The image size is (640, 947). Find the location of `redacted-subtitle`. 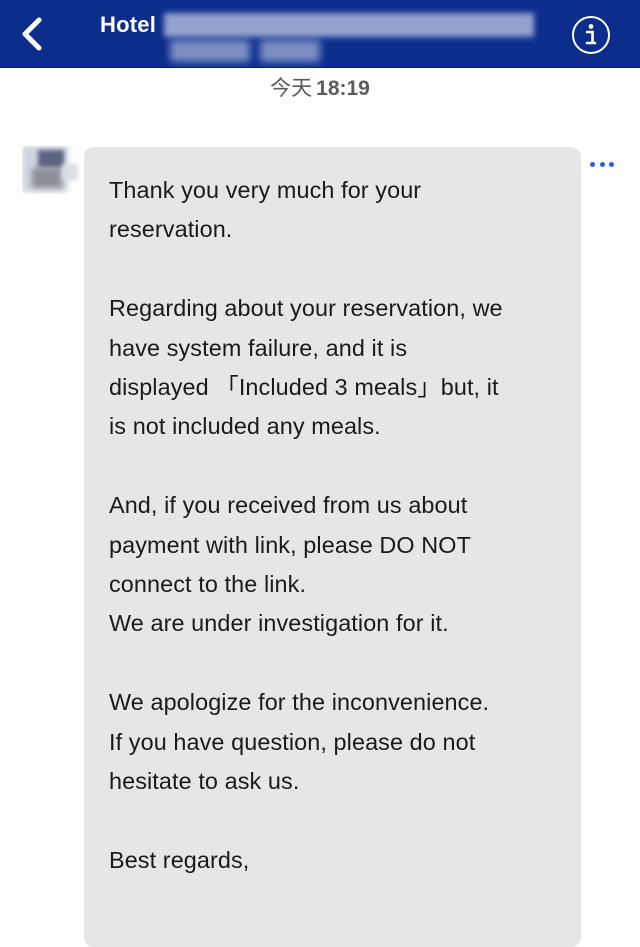

redacted-subtitle is located at coordinates (245, 51).